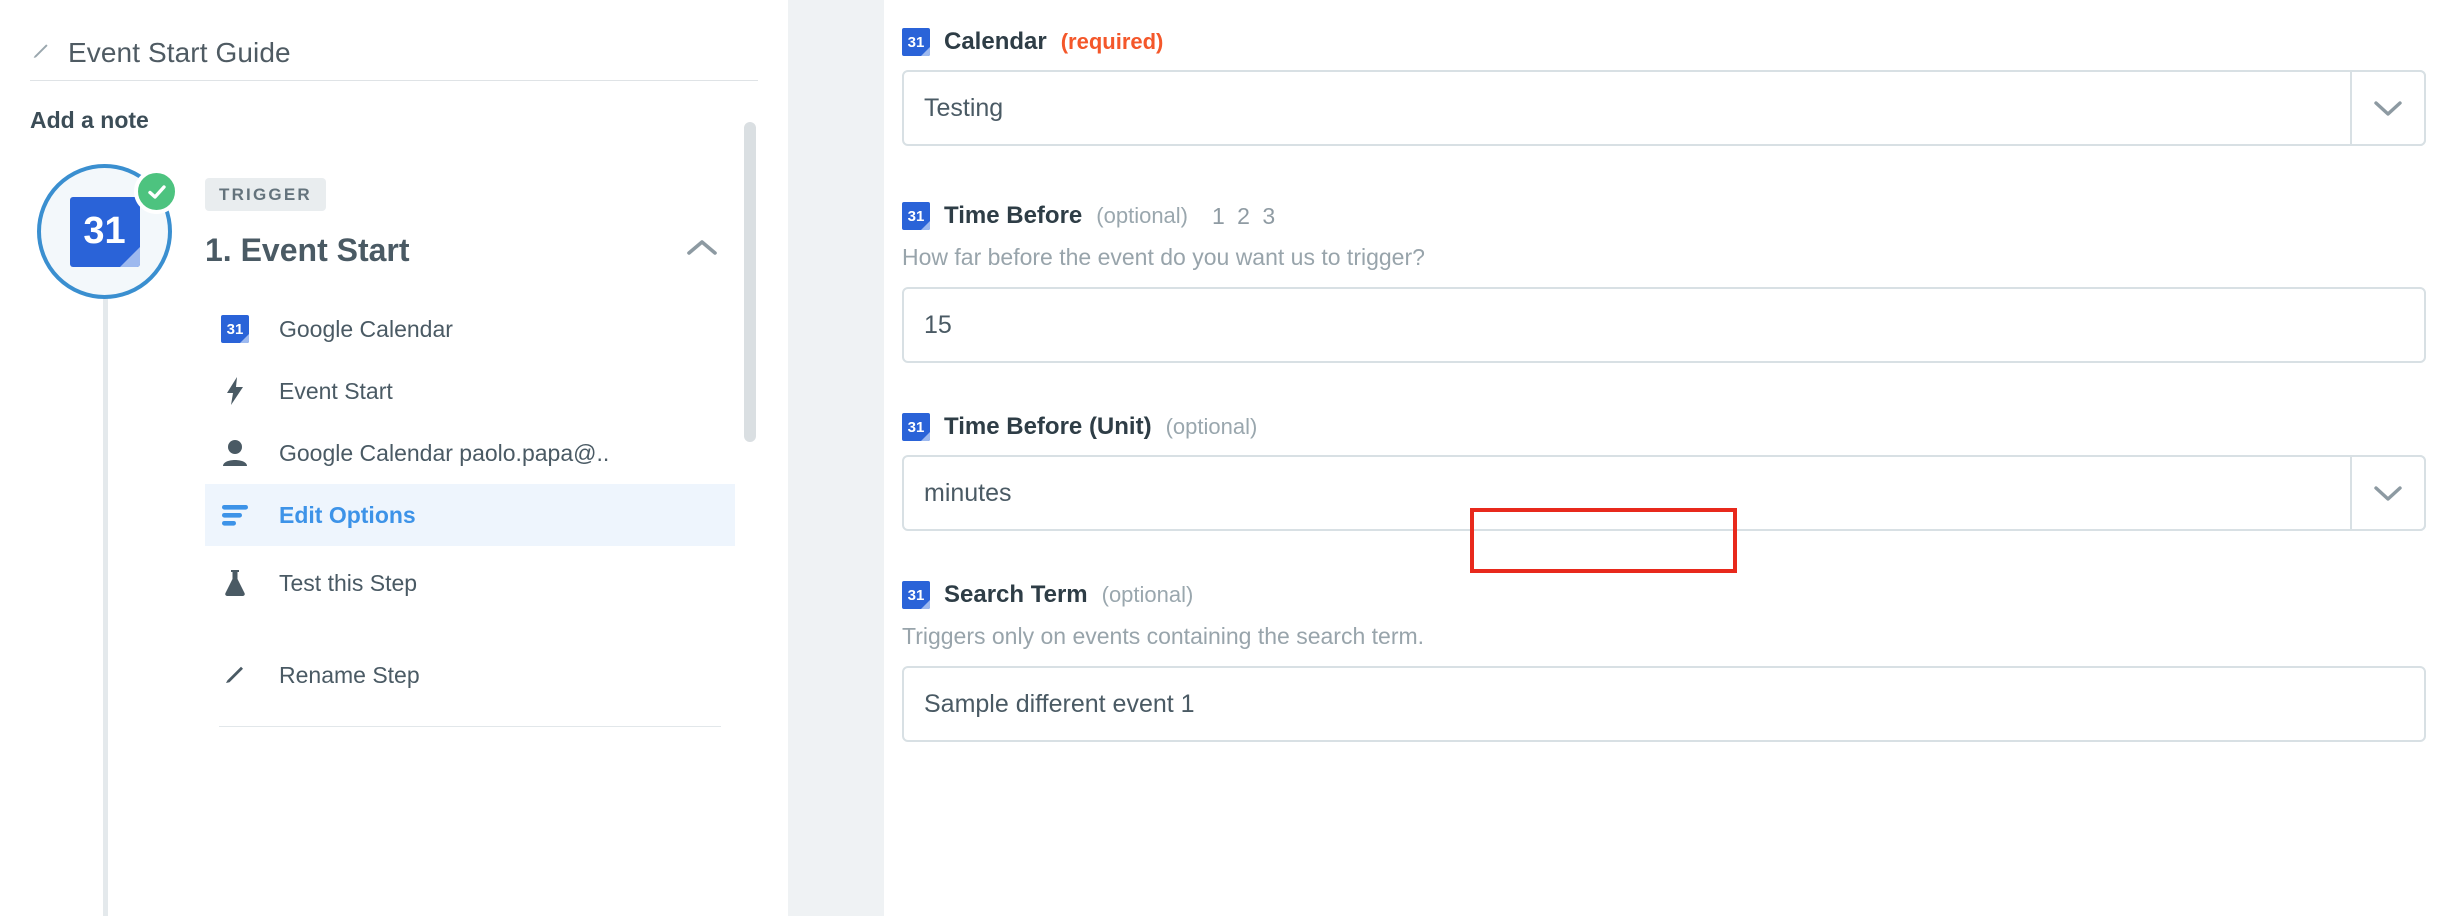  Describe the element at coordinates (470, 391) in the screenshot. I see `menu-item-event-start: Event Start` at that location.